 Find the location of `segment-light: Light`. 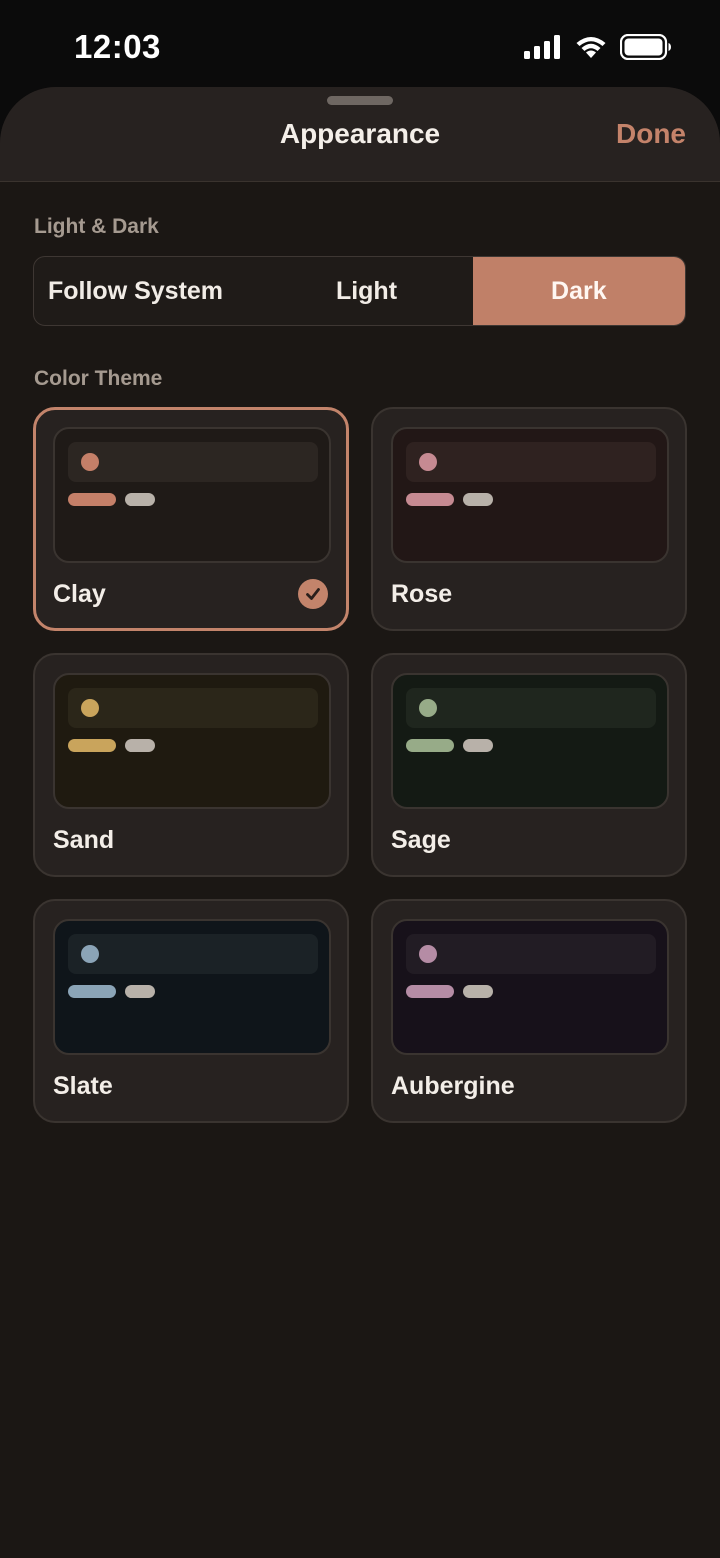

segment-light: Light is located at coordinates (366, 291).